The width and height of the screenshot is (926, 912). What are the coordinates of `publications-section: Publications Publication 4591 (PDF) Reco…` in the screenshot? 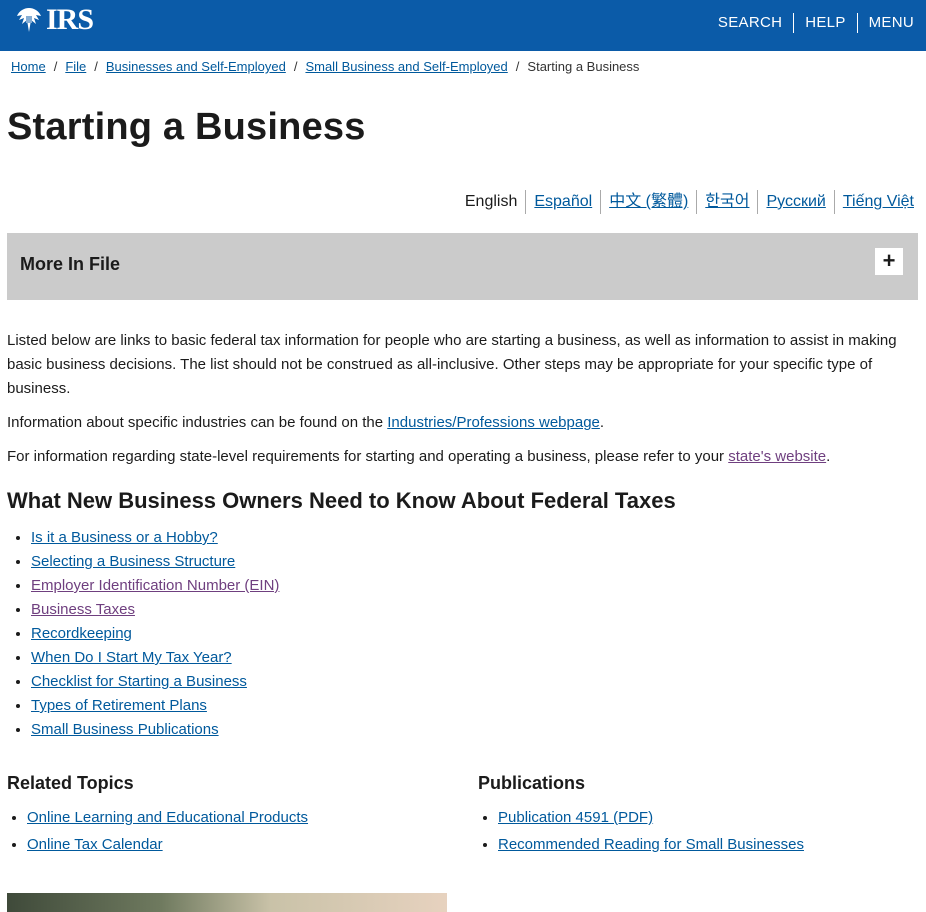 It's located at (641, 815).